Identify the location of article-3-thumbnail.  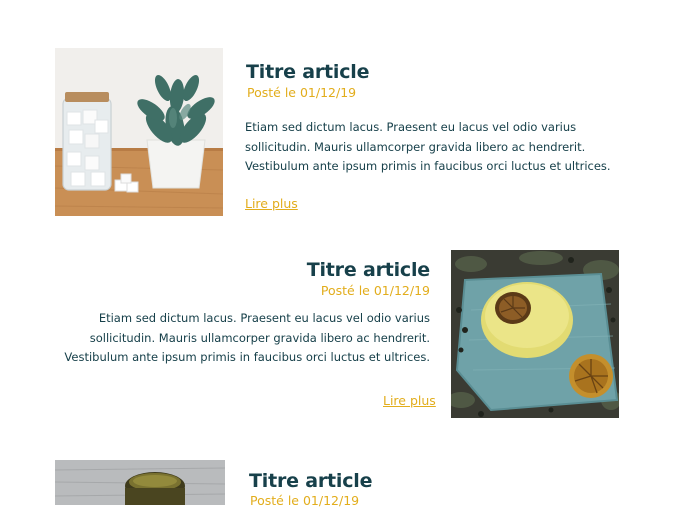
(140, 482).